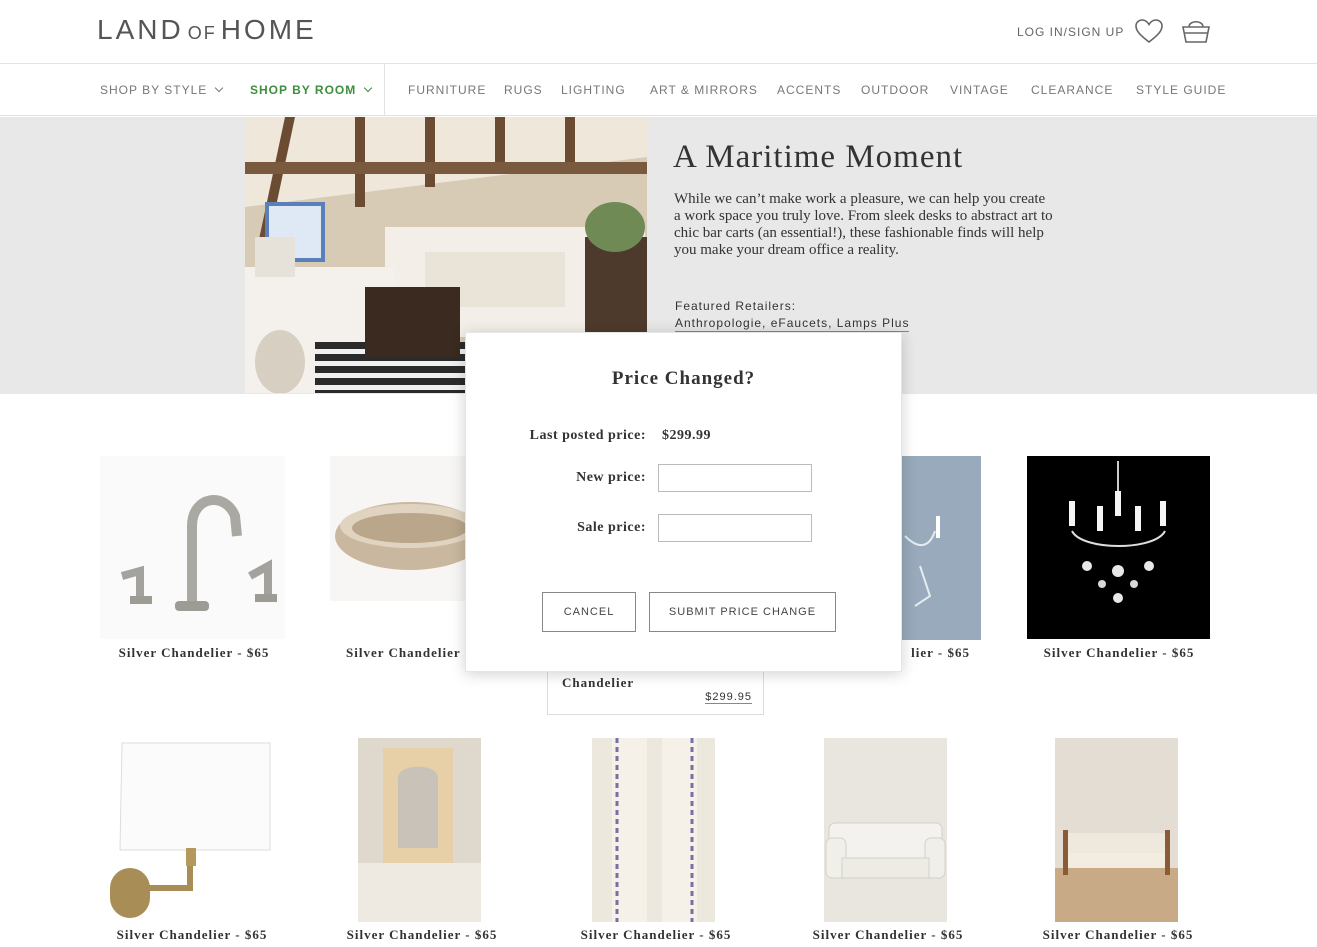 The width and height of the screenshot is (1317, 947). I want to click on hero-title: A Maritime Moment, so click(818, 157).